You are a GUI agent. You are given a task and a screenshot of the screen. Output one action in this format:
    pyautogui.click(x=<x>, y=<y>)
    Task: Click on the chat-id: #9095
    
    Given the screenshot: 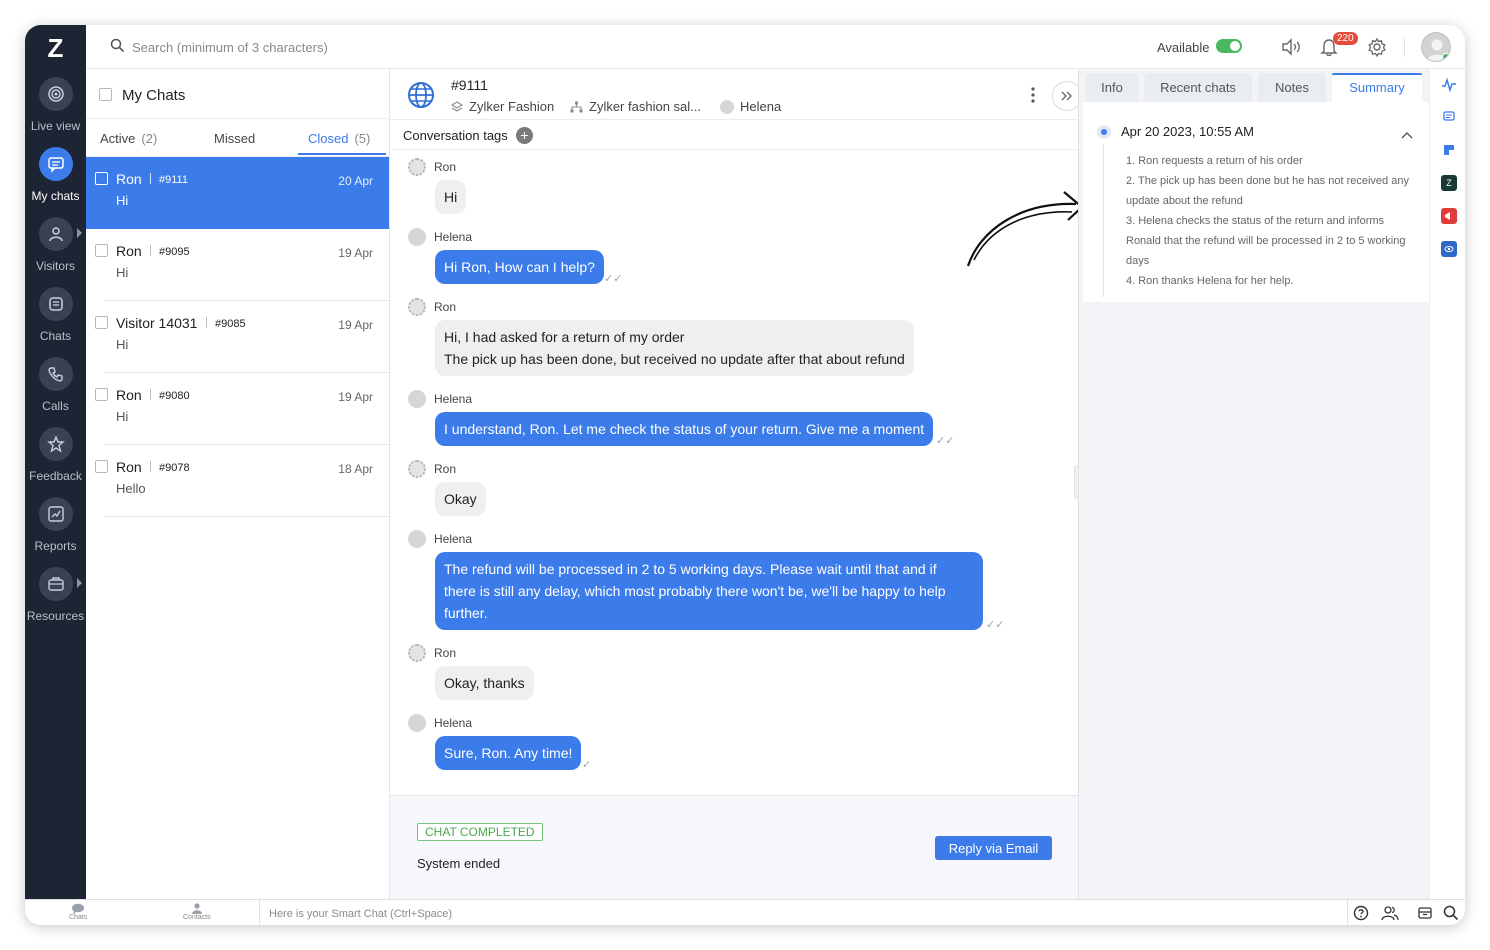 What is the action you would take?
    pyautogui.click(x=170, y=251)
    